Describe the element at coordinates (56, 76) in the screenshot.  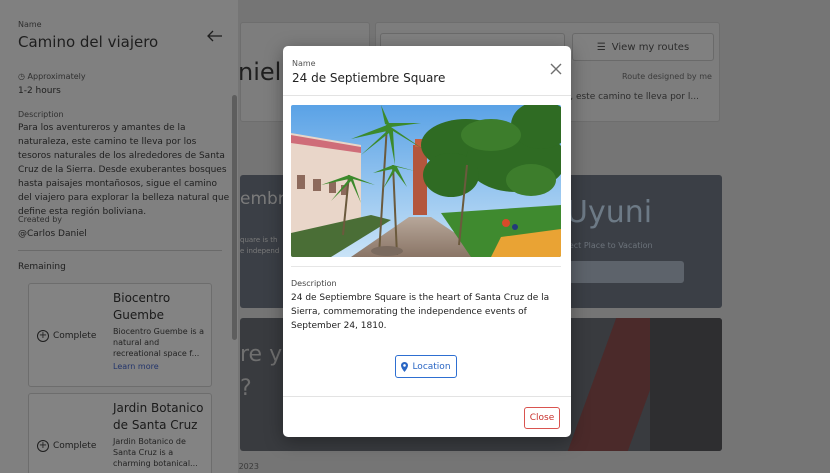
I see `approx-label-text: Approximately` at that location.